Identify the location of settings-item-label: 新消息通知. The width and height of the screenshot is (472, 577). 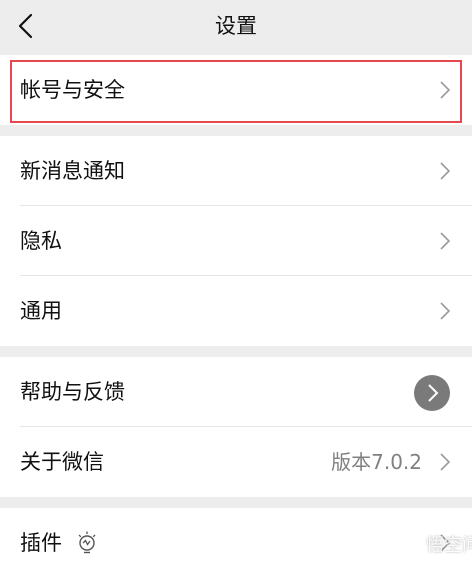
(72, 171).